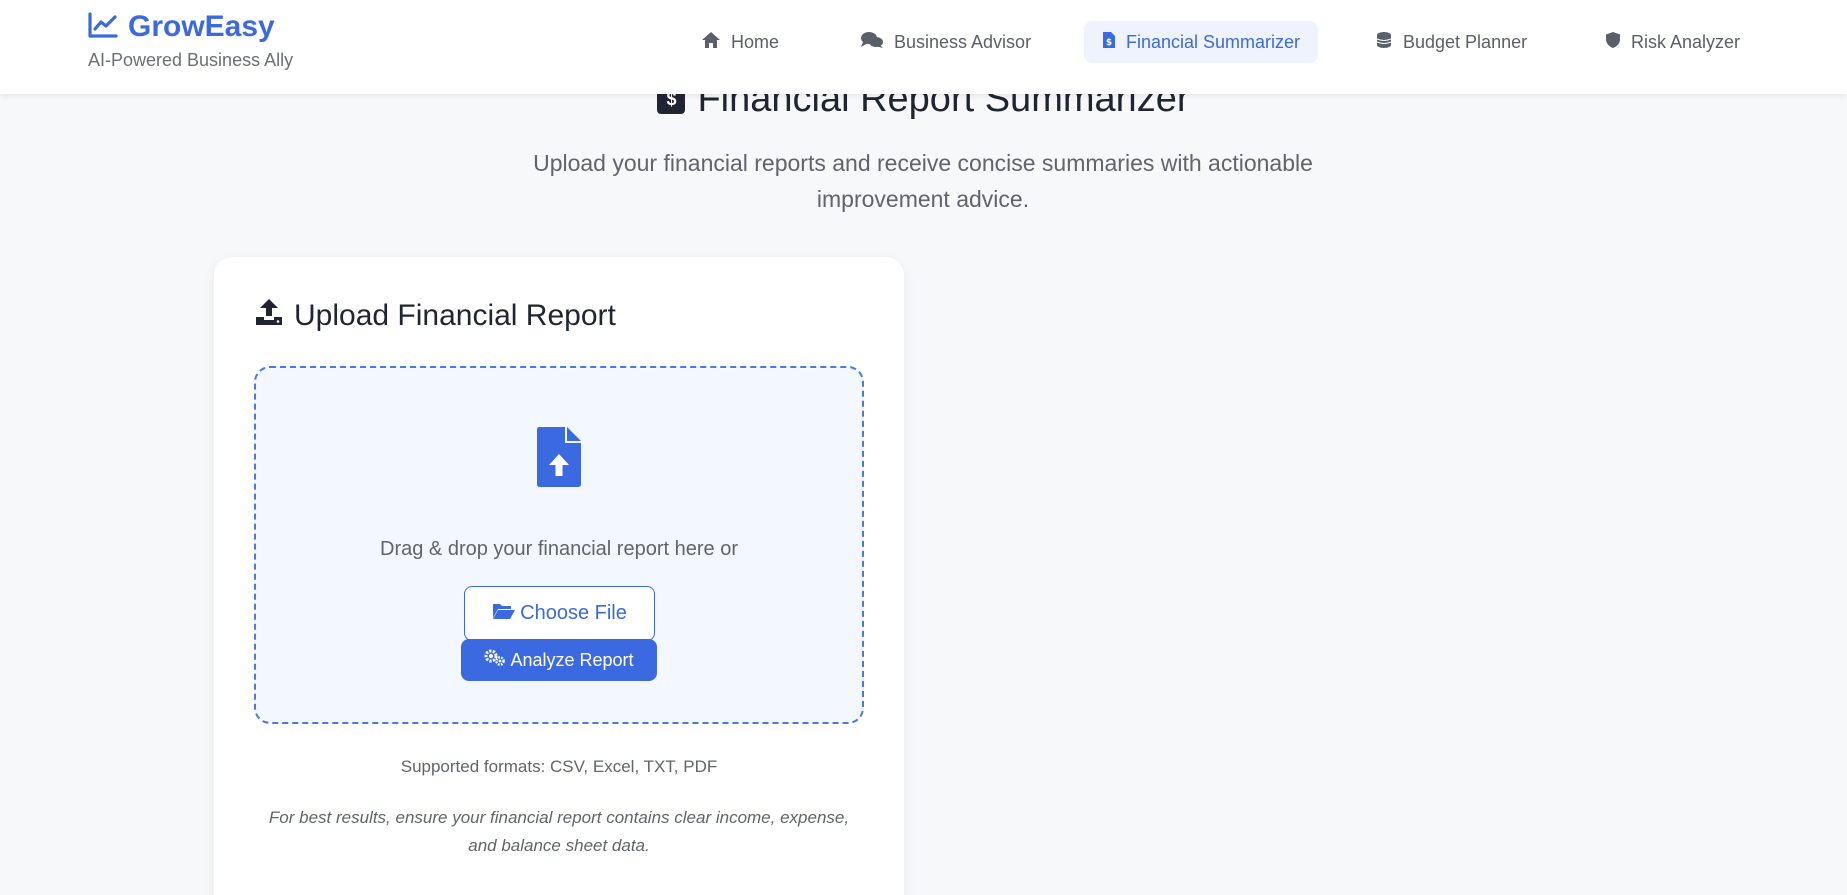 Image resolution: width=1847 pixels, height=895 pixels. Describe the element at coordinates (269, 316) in the screenshot. I see `upload-icon` at that location.